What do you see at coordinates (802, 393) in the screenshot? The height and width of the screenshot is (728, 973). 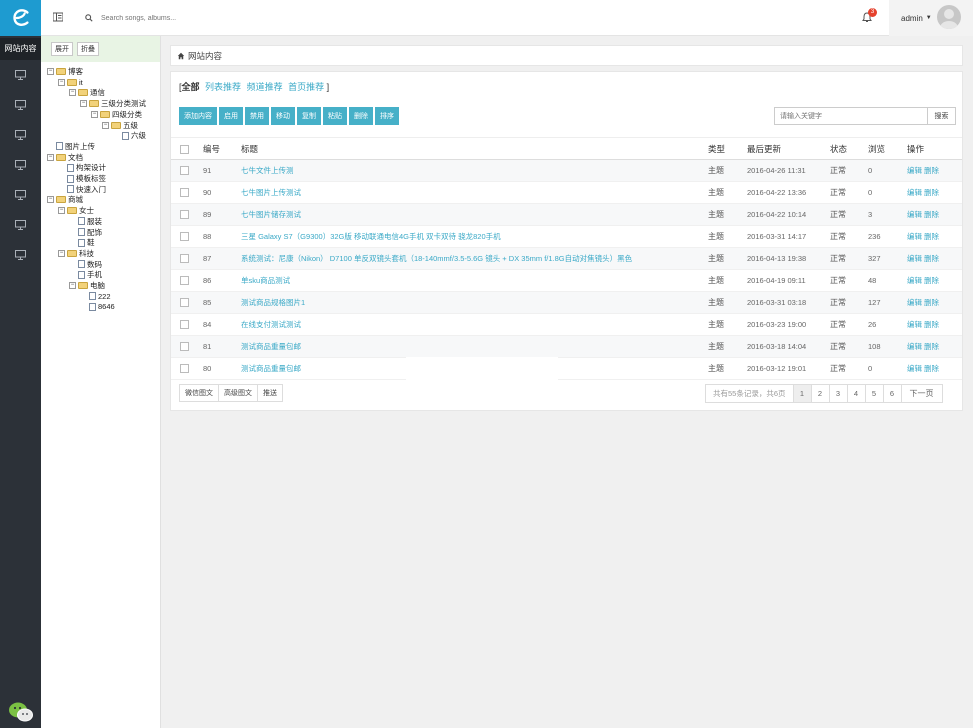 I see `page-1-button: 1` at bounding box center [802, 393].